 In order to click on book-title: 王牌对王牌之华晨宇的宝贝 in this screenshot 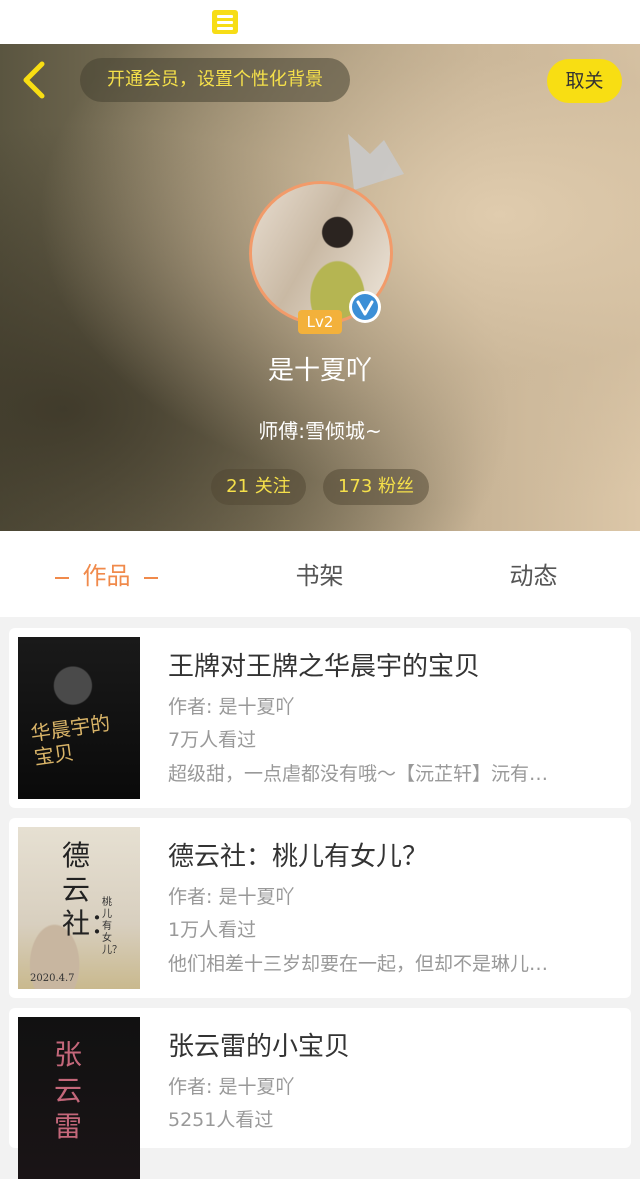, I will do `click(324, 667)`.